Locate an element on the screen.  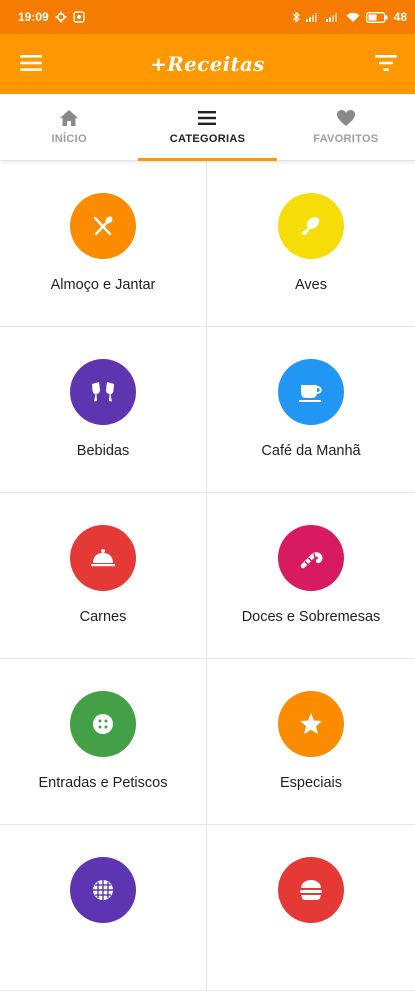
tab-favoritos: FAVORITOS is located at coordinates (346, 127).